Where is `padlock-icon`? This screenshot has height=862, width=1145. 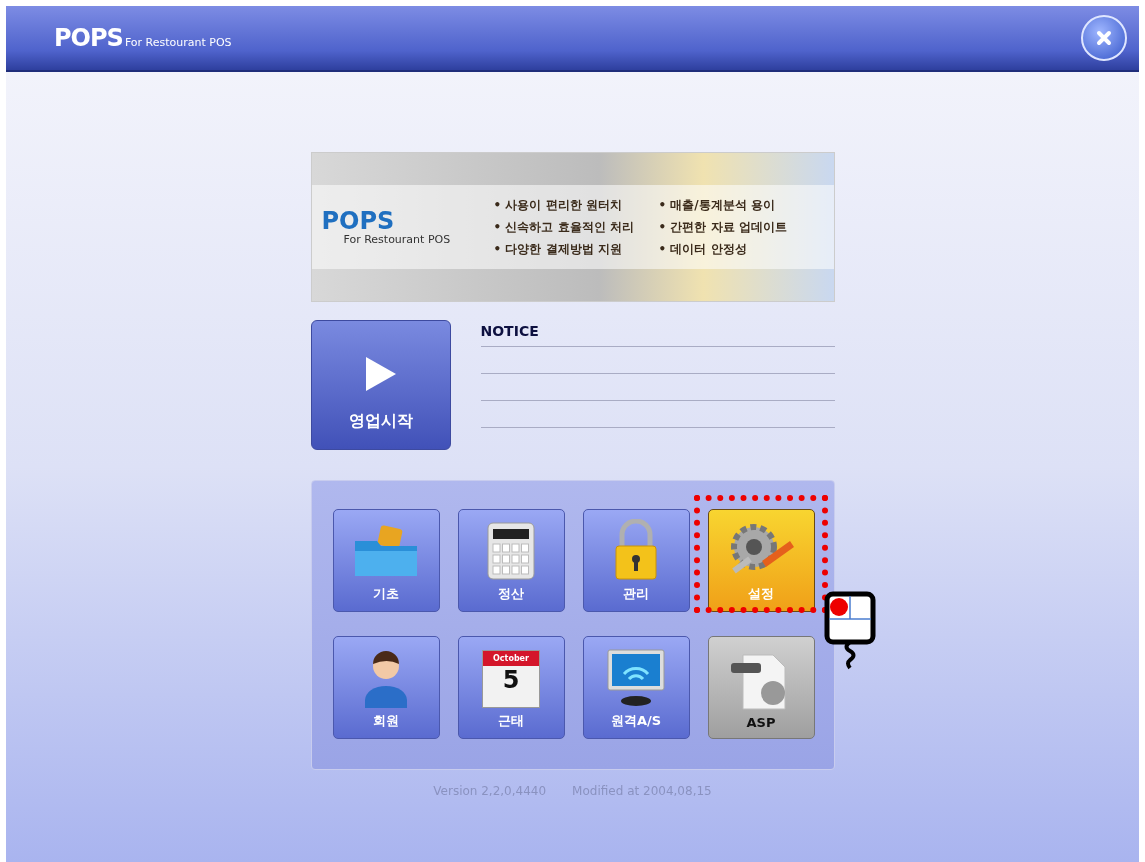 padlock-icon is located at coordinates (636, 550).